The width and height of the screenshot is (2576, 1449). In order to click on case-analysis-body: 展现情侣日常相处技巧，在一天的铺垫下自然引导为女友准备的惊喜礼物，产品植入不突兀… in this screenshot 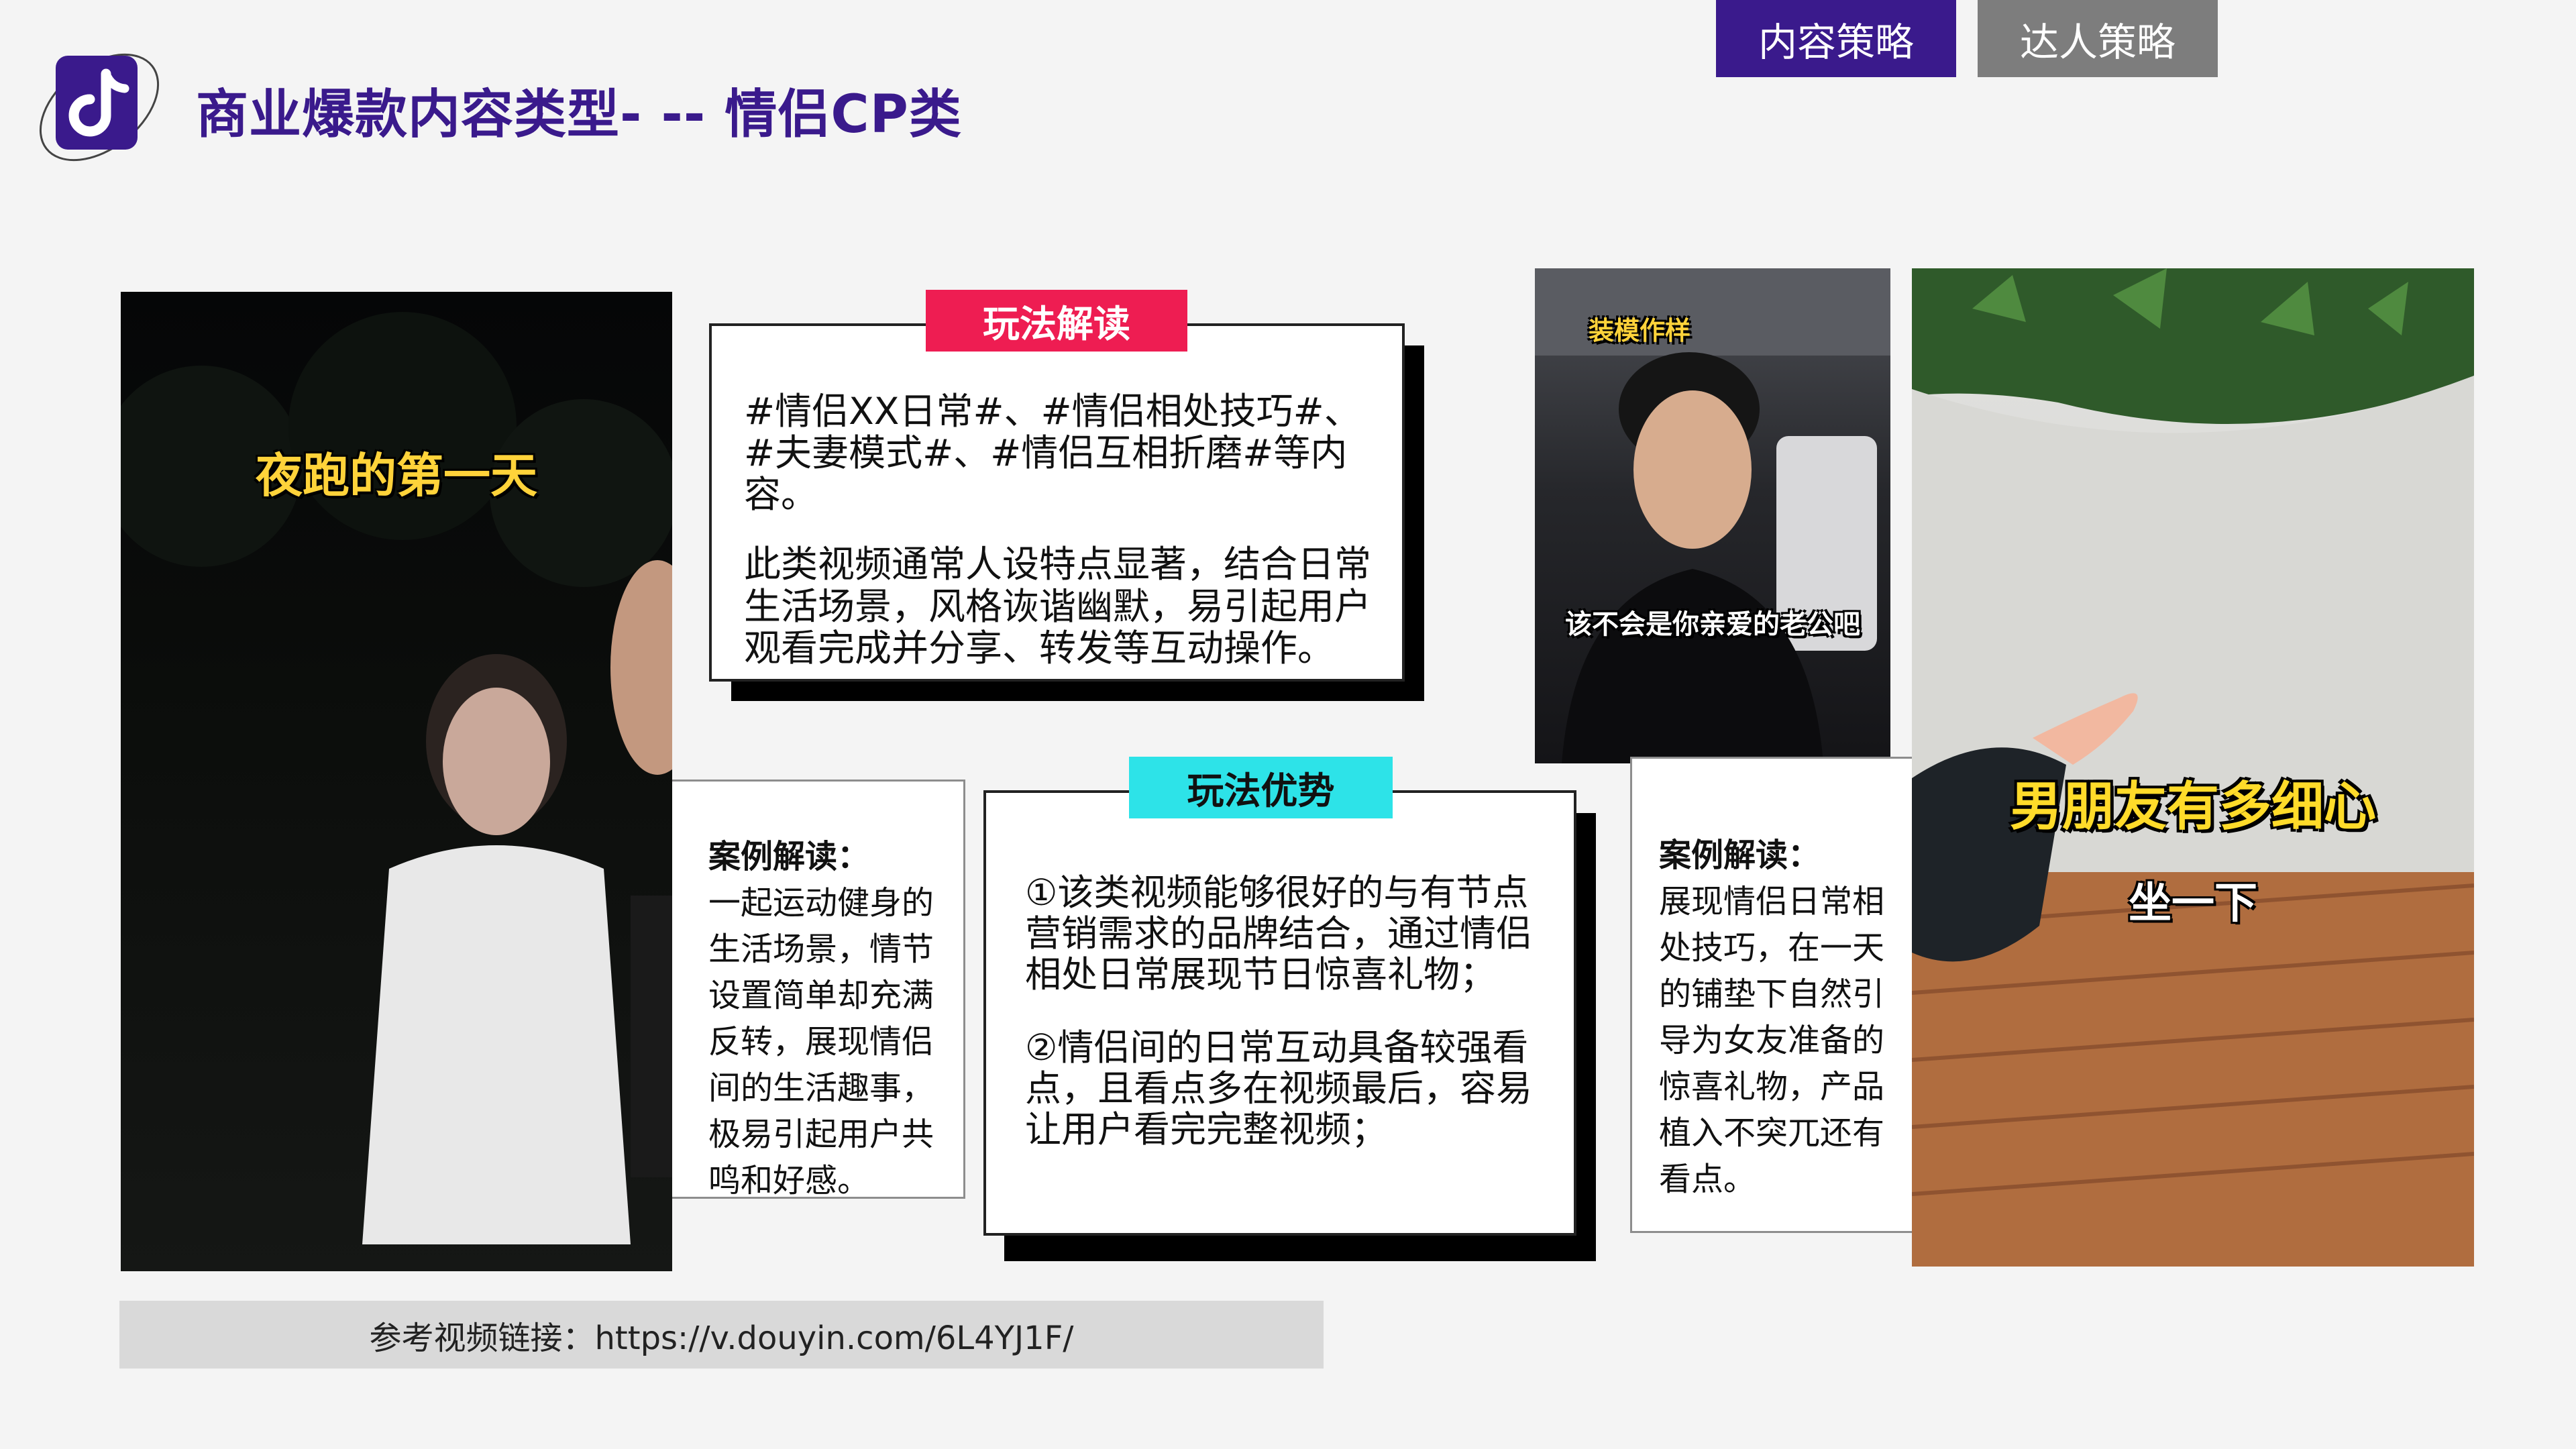, I will do `click(1772, 1040)`.